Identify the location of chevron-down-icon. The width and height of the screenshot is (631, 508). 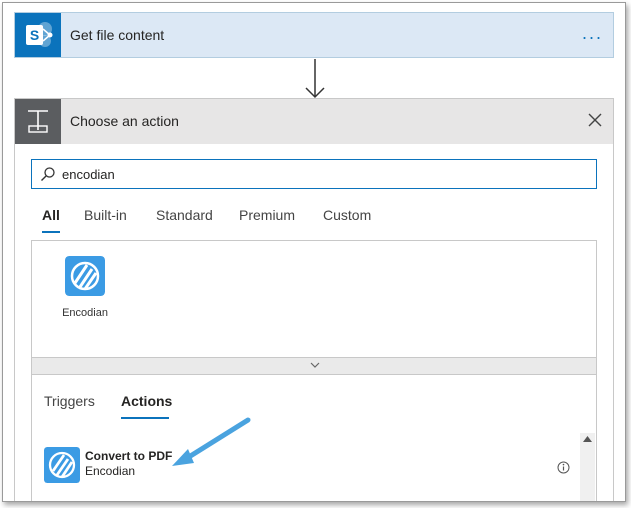
(315, 365).